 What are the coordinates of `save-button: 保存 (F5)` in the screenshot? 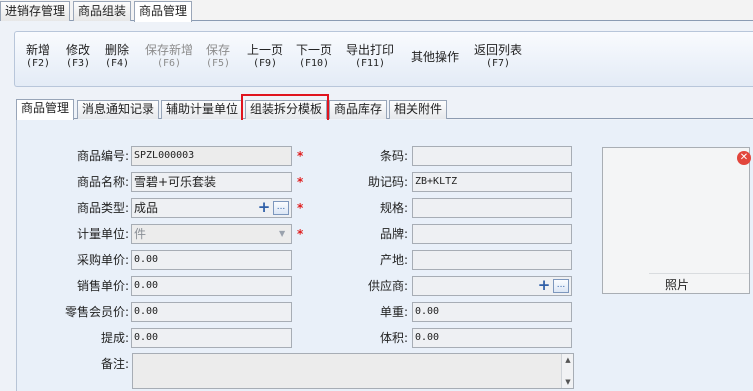 It's located at (218, 57).